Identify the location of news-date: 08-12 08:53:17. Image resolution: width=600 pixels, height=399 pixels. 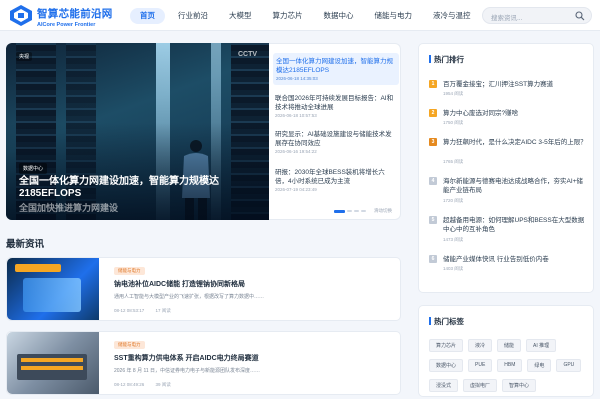
(129, 310).